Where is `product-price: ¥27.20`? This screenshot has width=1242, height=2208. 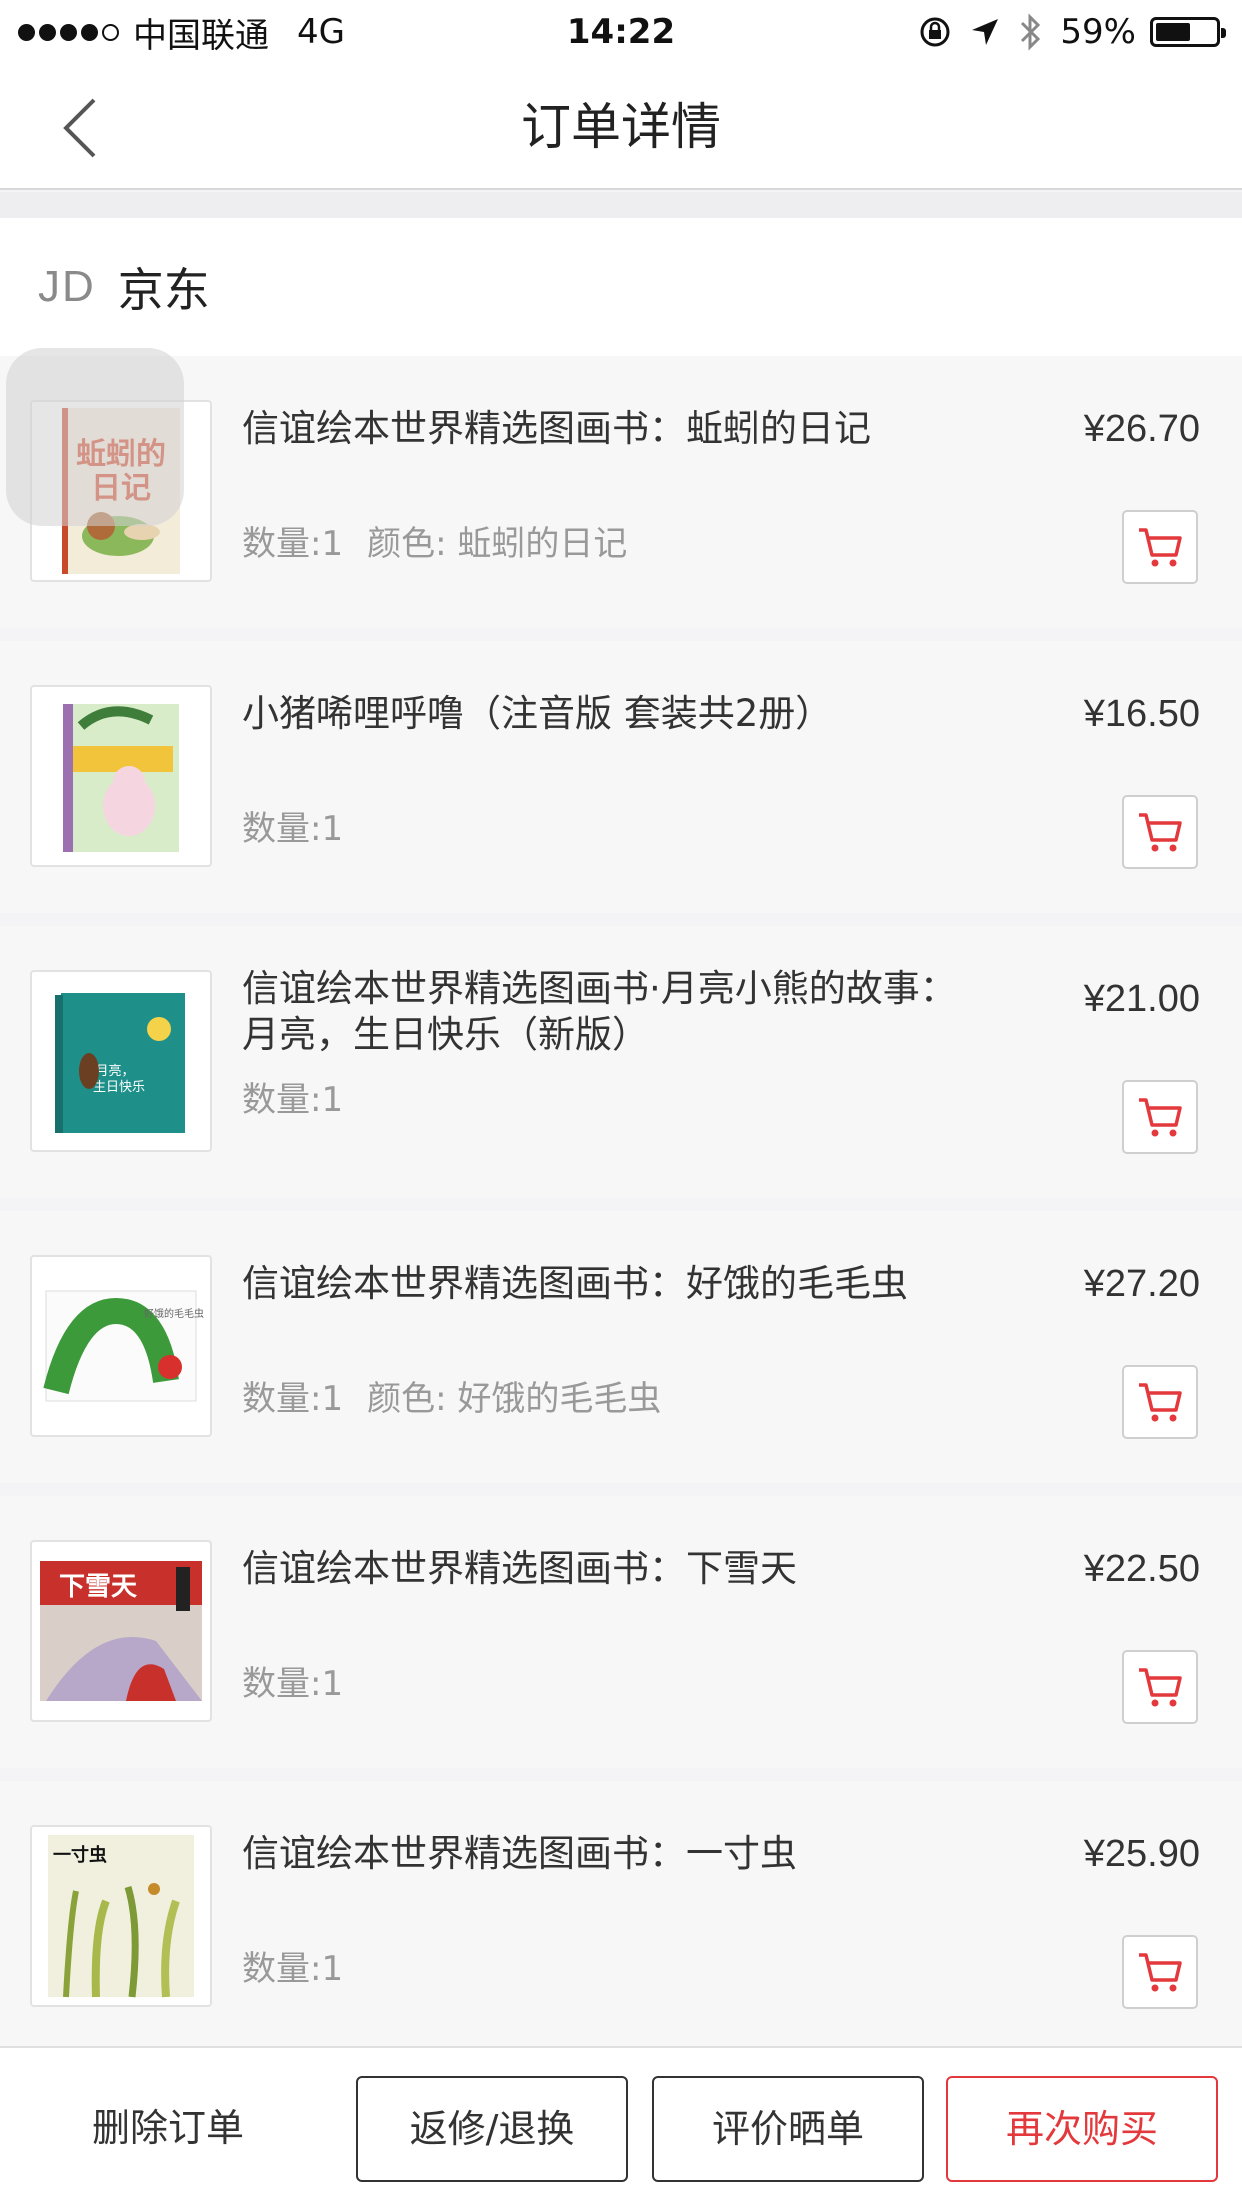
product-price: ¥27.20 is located at coordinates (1141, 1284).